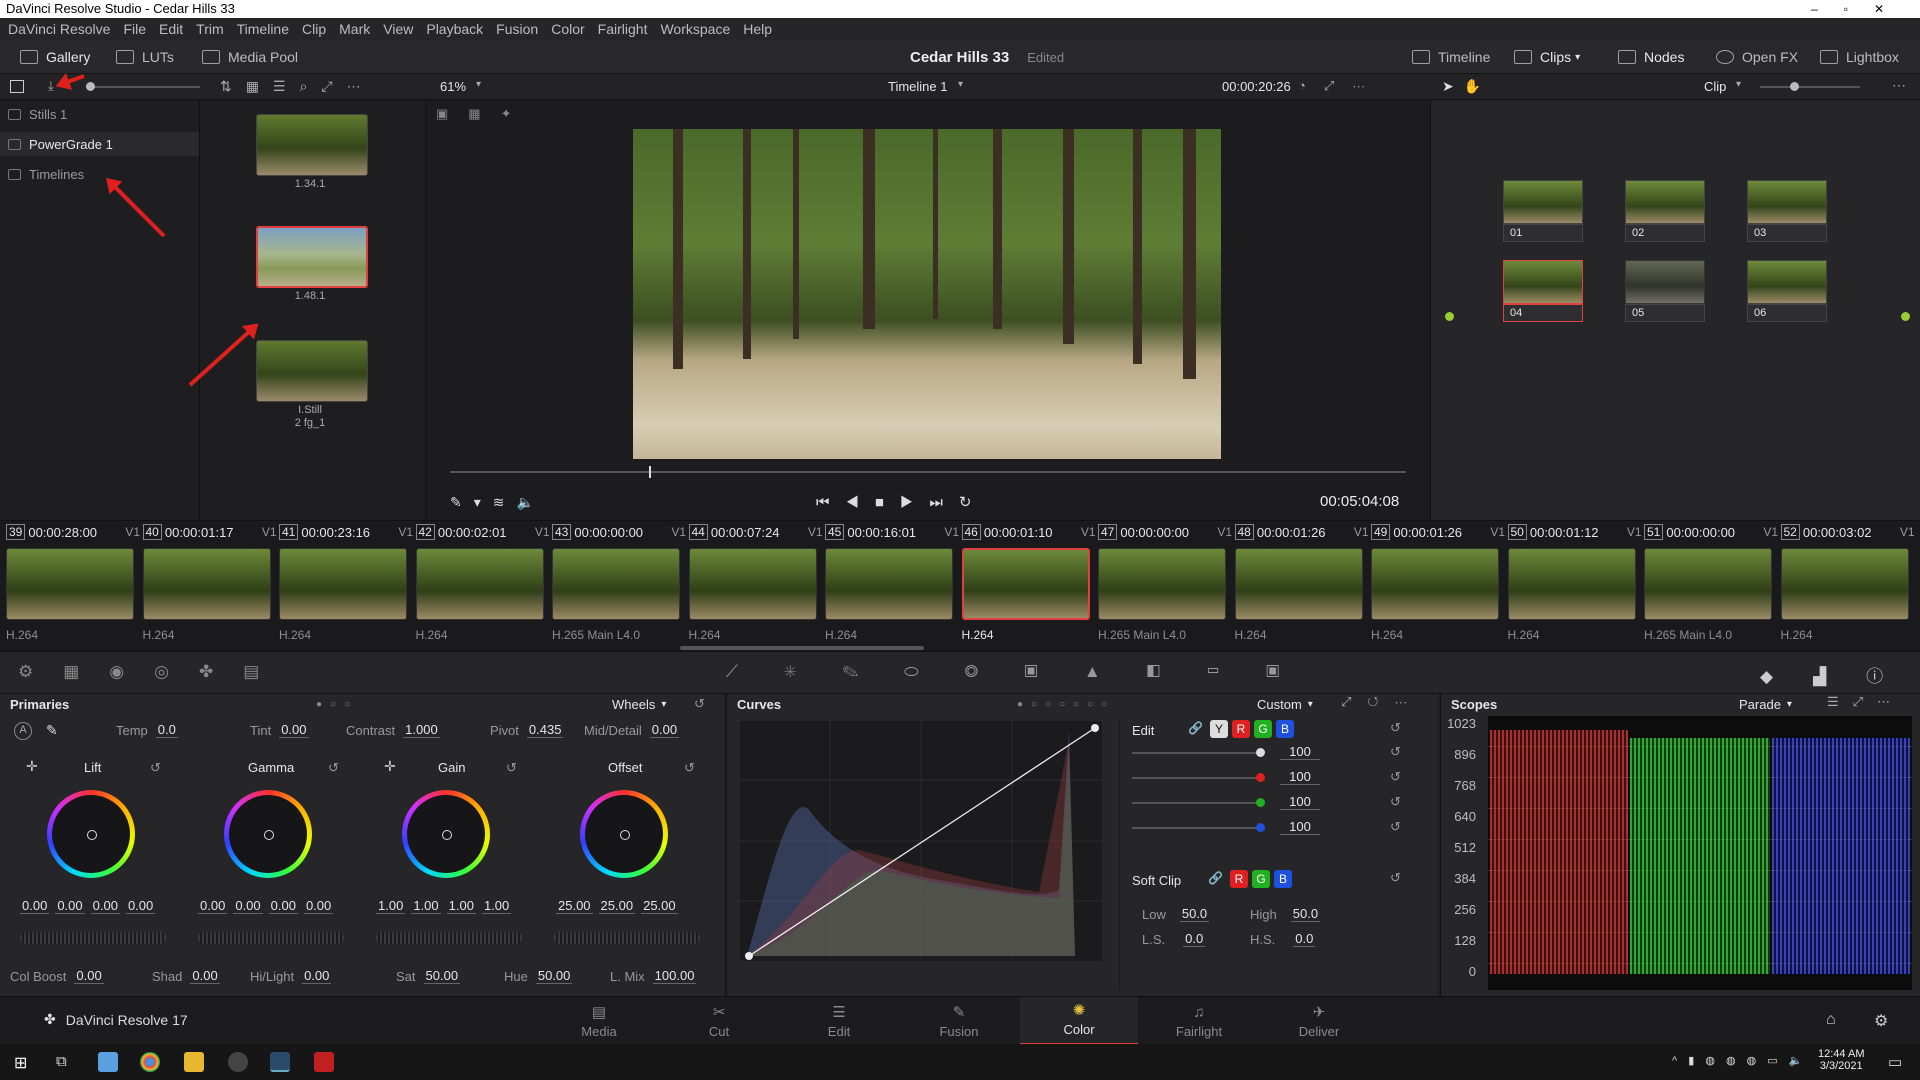  I want to click on page-tab-media: ▤ Media, so click(599, 1021).